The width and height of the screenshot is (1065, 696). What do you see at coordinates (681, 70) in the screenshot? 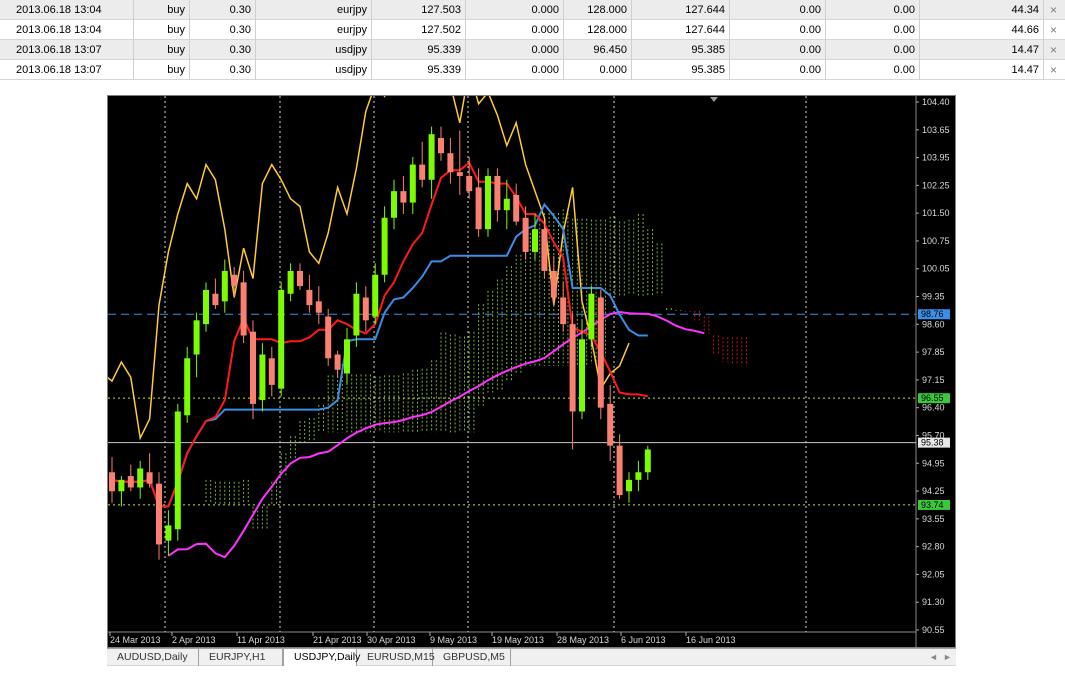
I see `trade-current-price: 95.385` at bounding box center [681, 70].